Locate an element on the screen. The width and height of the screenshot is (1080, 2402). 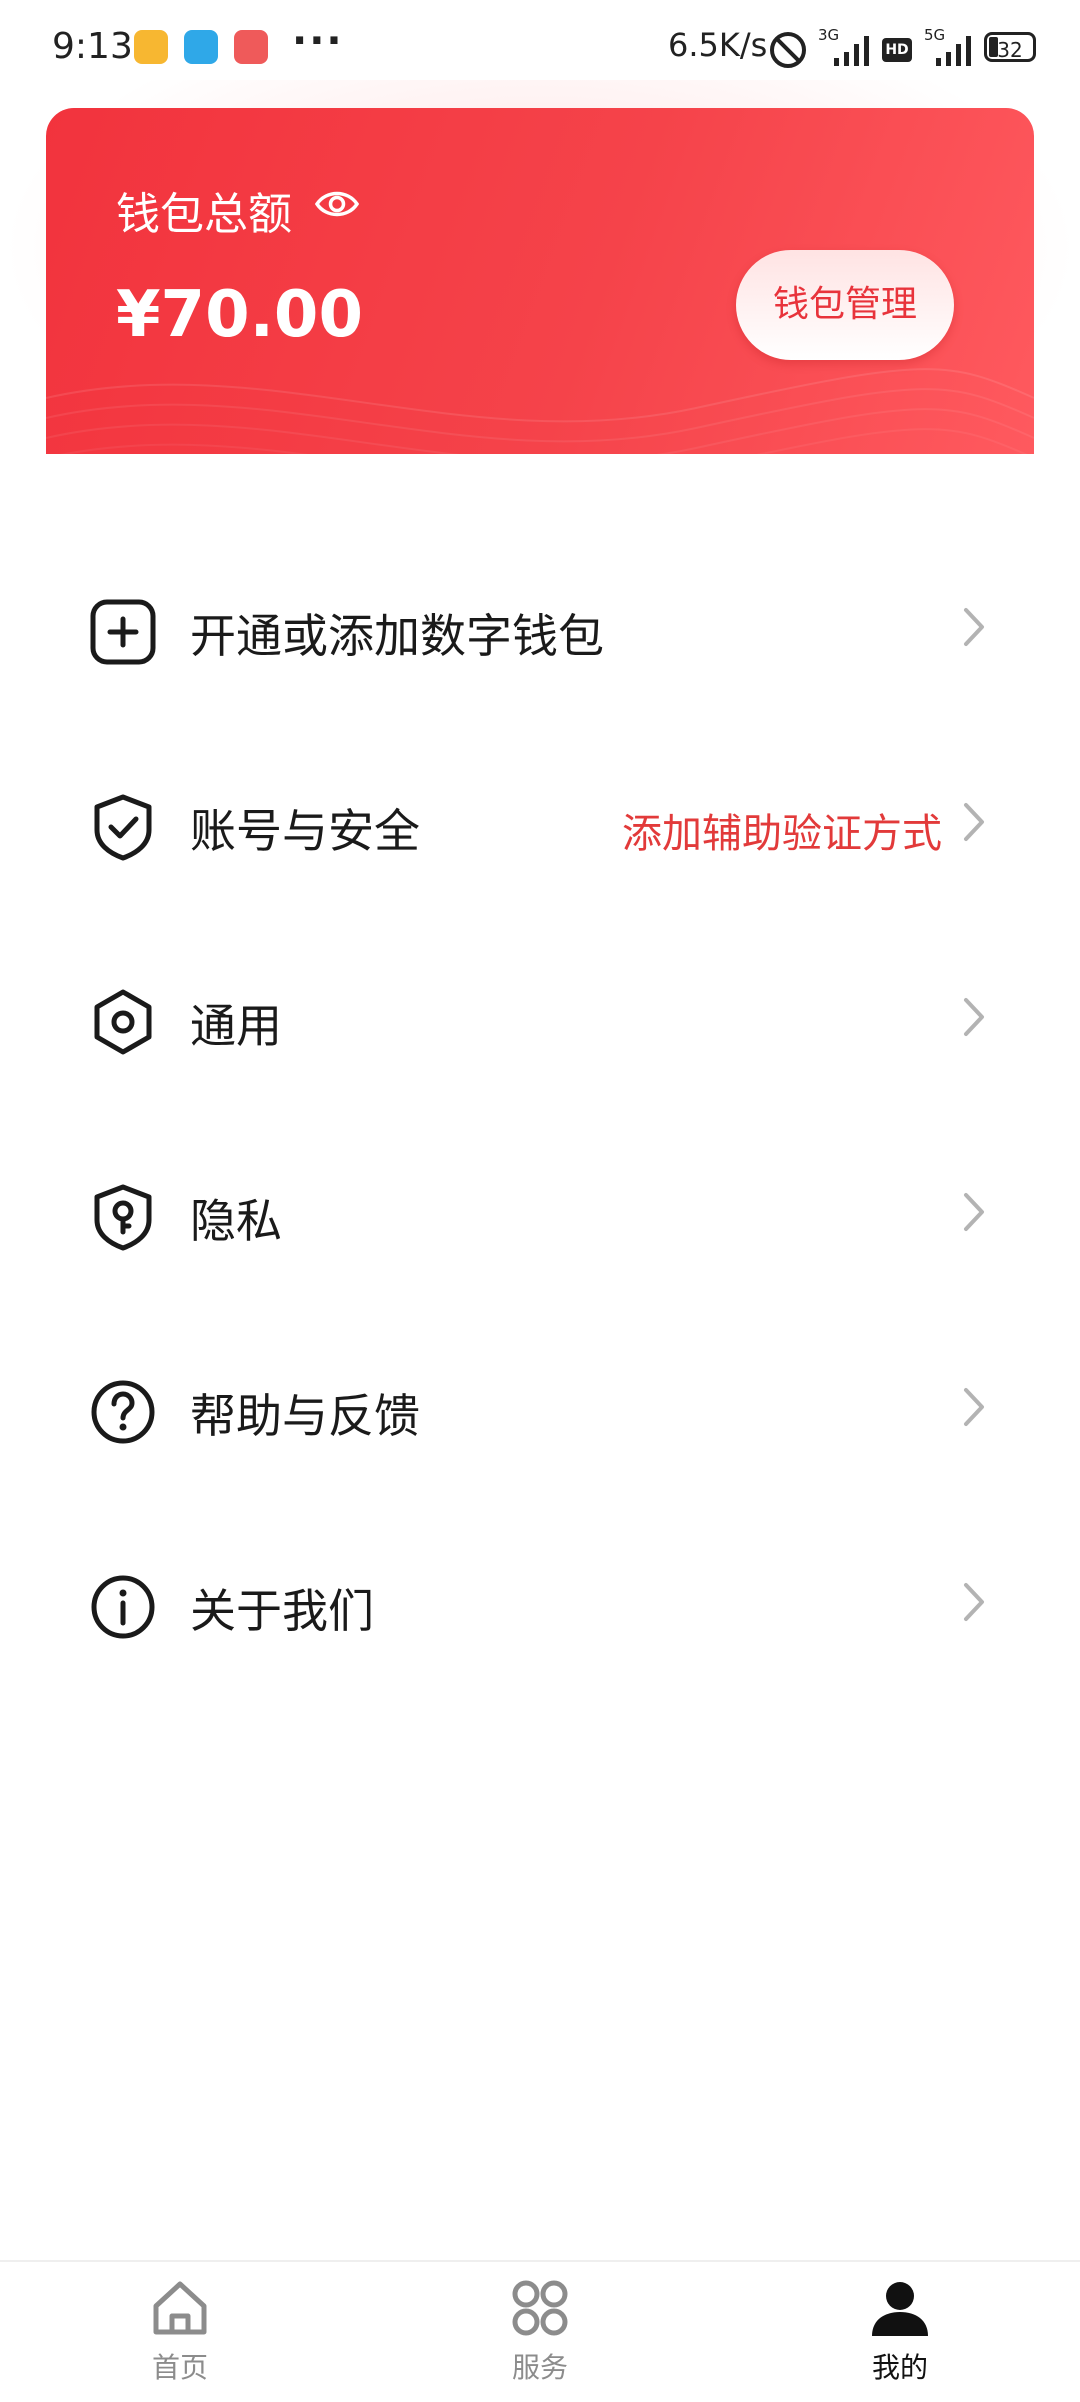
menu-item-account-security: 账号与安全 添加辅助验证方式 is located at coordinates (540, 822).